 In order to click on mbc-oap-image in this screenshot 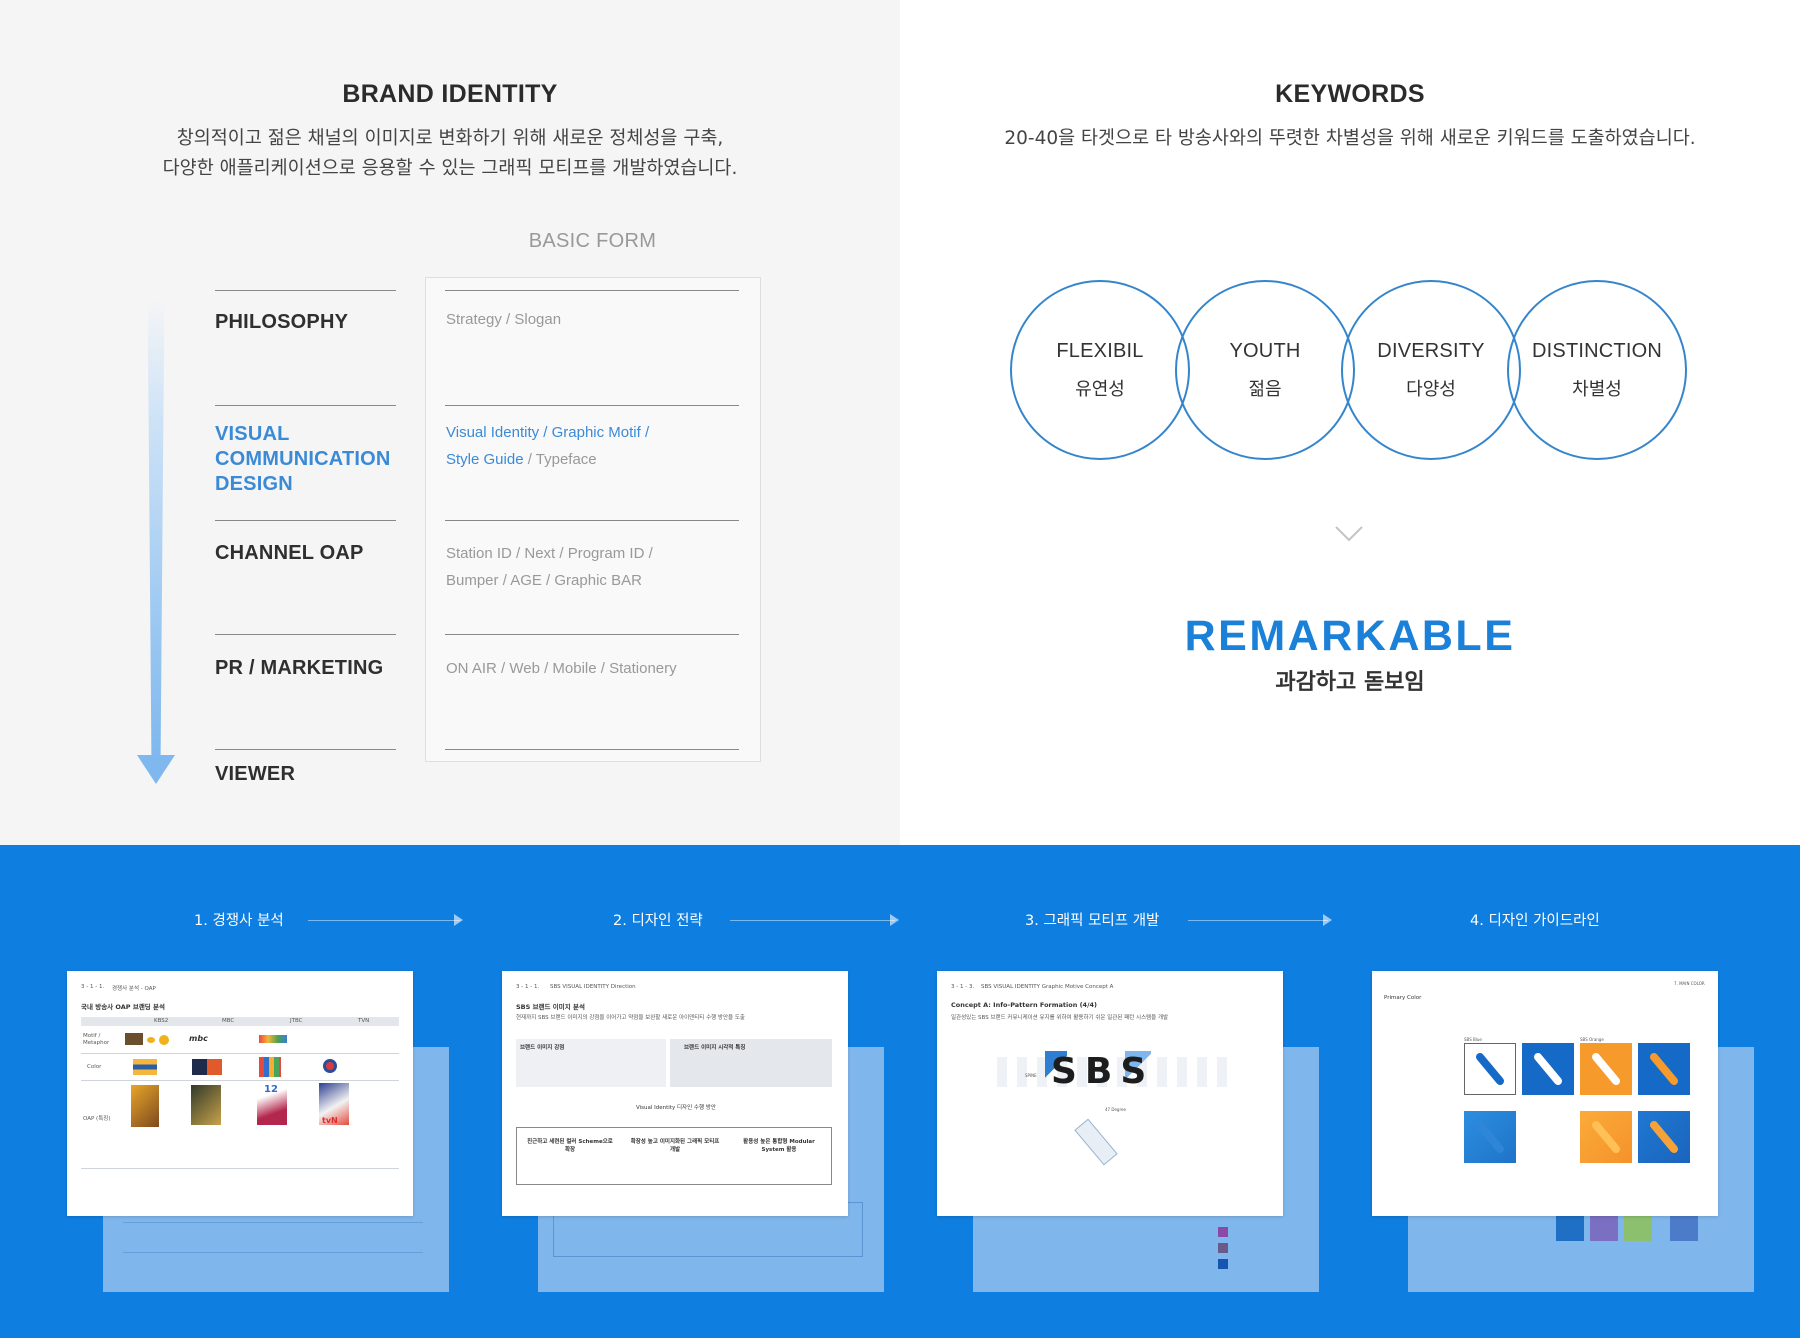, I will do `click(206, 1105)`.